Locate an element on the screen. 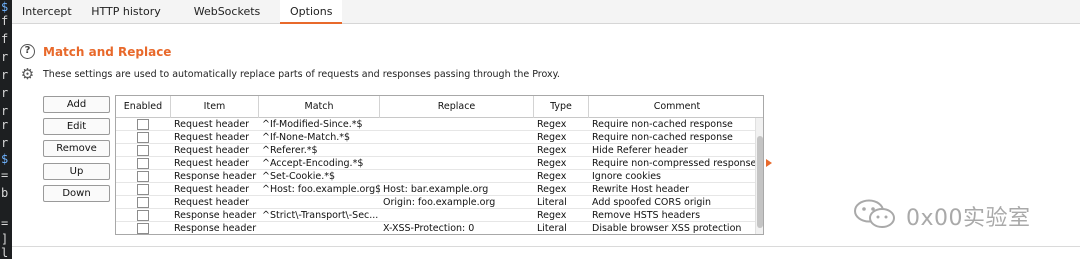  table-header: Enabled Item Match Replace Type Comment is located at coordinates (439, 107).